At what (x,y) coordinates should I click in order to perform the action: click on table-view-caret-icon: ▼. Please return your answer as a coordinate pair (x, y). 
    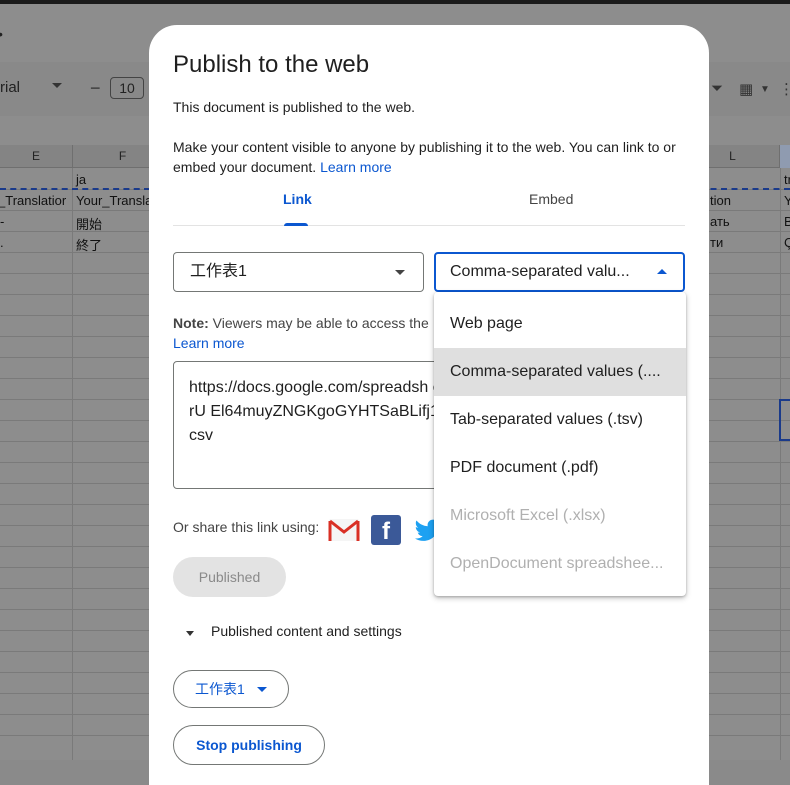
    Looking at the image, I should click on (765, 89).